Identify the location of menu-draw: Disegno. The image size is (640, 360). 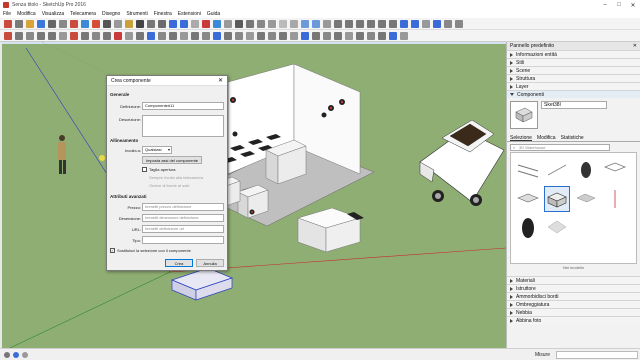
(111, 14).